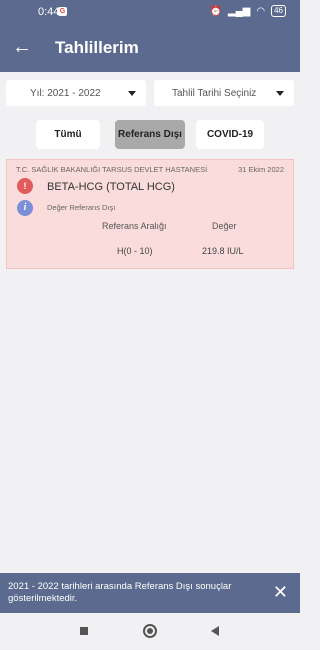 This screenshot has width=320, height=650. Describe the element at coordinates (65, 93) in the screenshot. I see `year-dropdown-label: Yıl: 2021 - 2022` at that location.